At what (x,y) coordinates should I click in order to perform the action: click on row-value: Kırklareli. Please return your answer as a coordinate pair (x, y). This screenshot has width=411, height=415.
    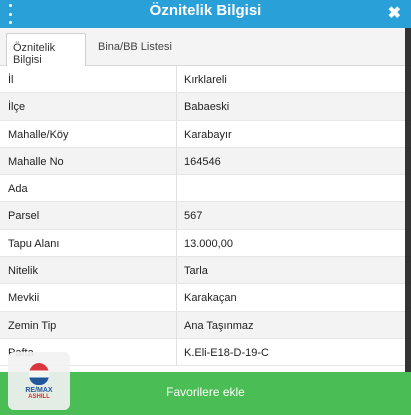
    Looking at the image, I should click on (205, 80).